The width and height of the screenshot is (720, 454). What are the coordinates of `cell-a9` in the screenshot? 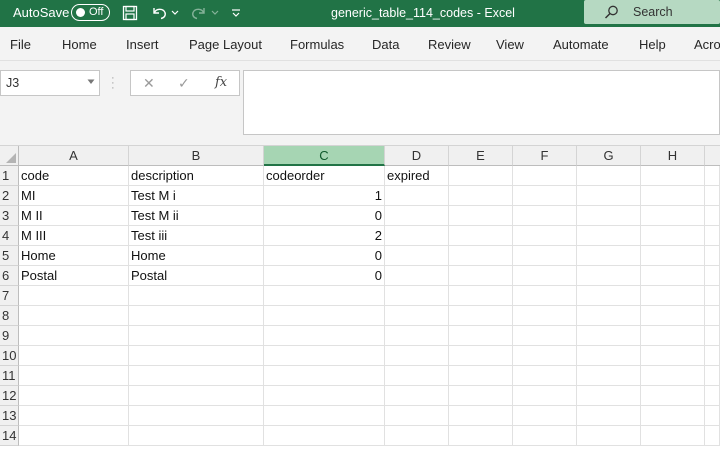 It's located at (74, 336).